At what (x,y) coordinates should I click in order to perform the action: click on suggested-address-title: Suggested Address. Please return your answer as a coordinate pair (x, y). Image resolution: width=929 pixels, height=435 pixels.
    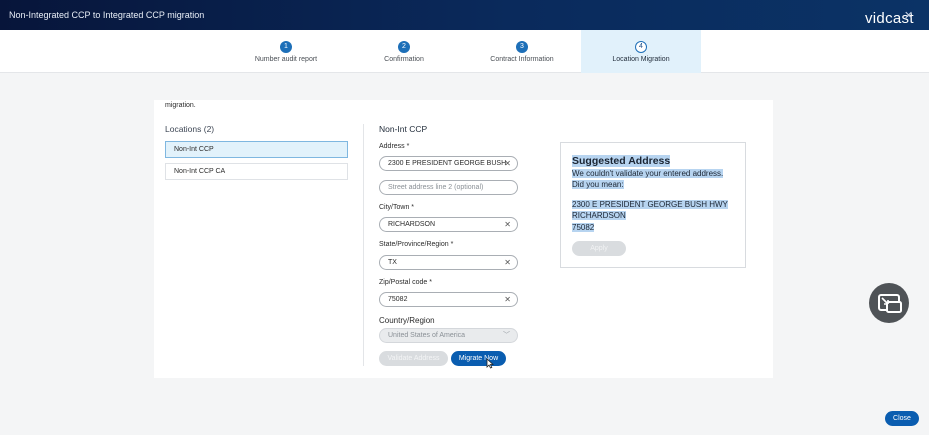
    Looking at the image, I should click on (621, 161).